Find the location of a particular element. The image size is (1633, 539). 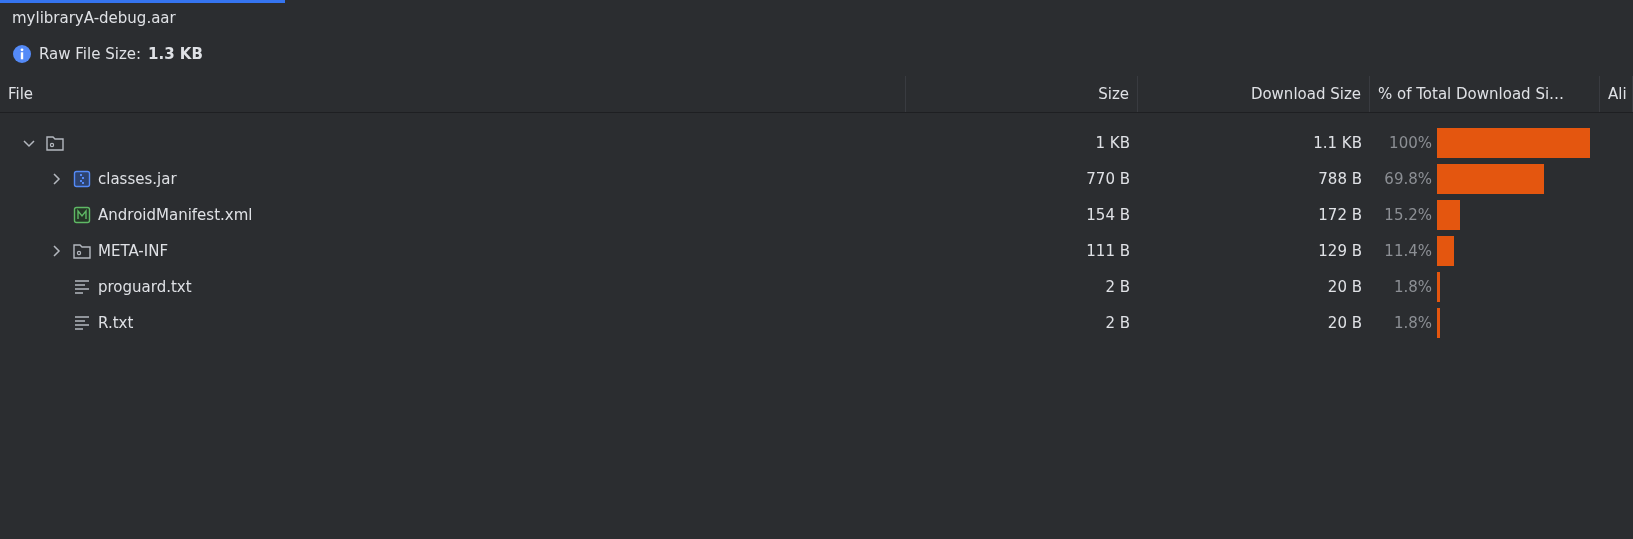

column-header: Download Size is located at coordinates (1254, 94).